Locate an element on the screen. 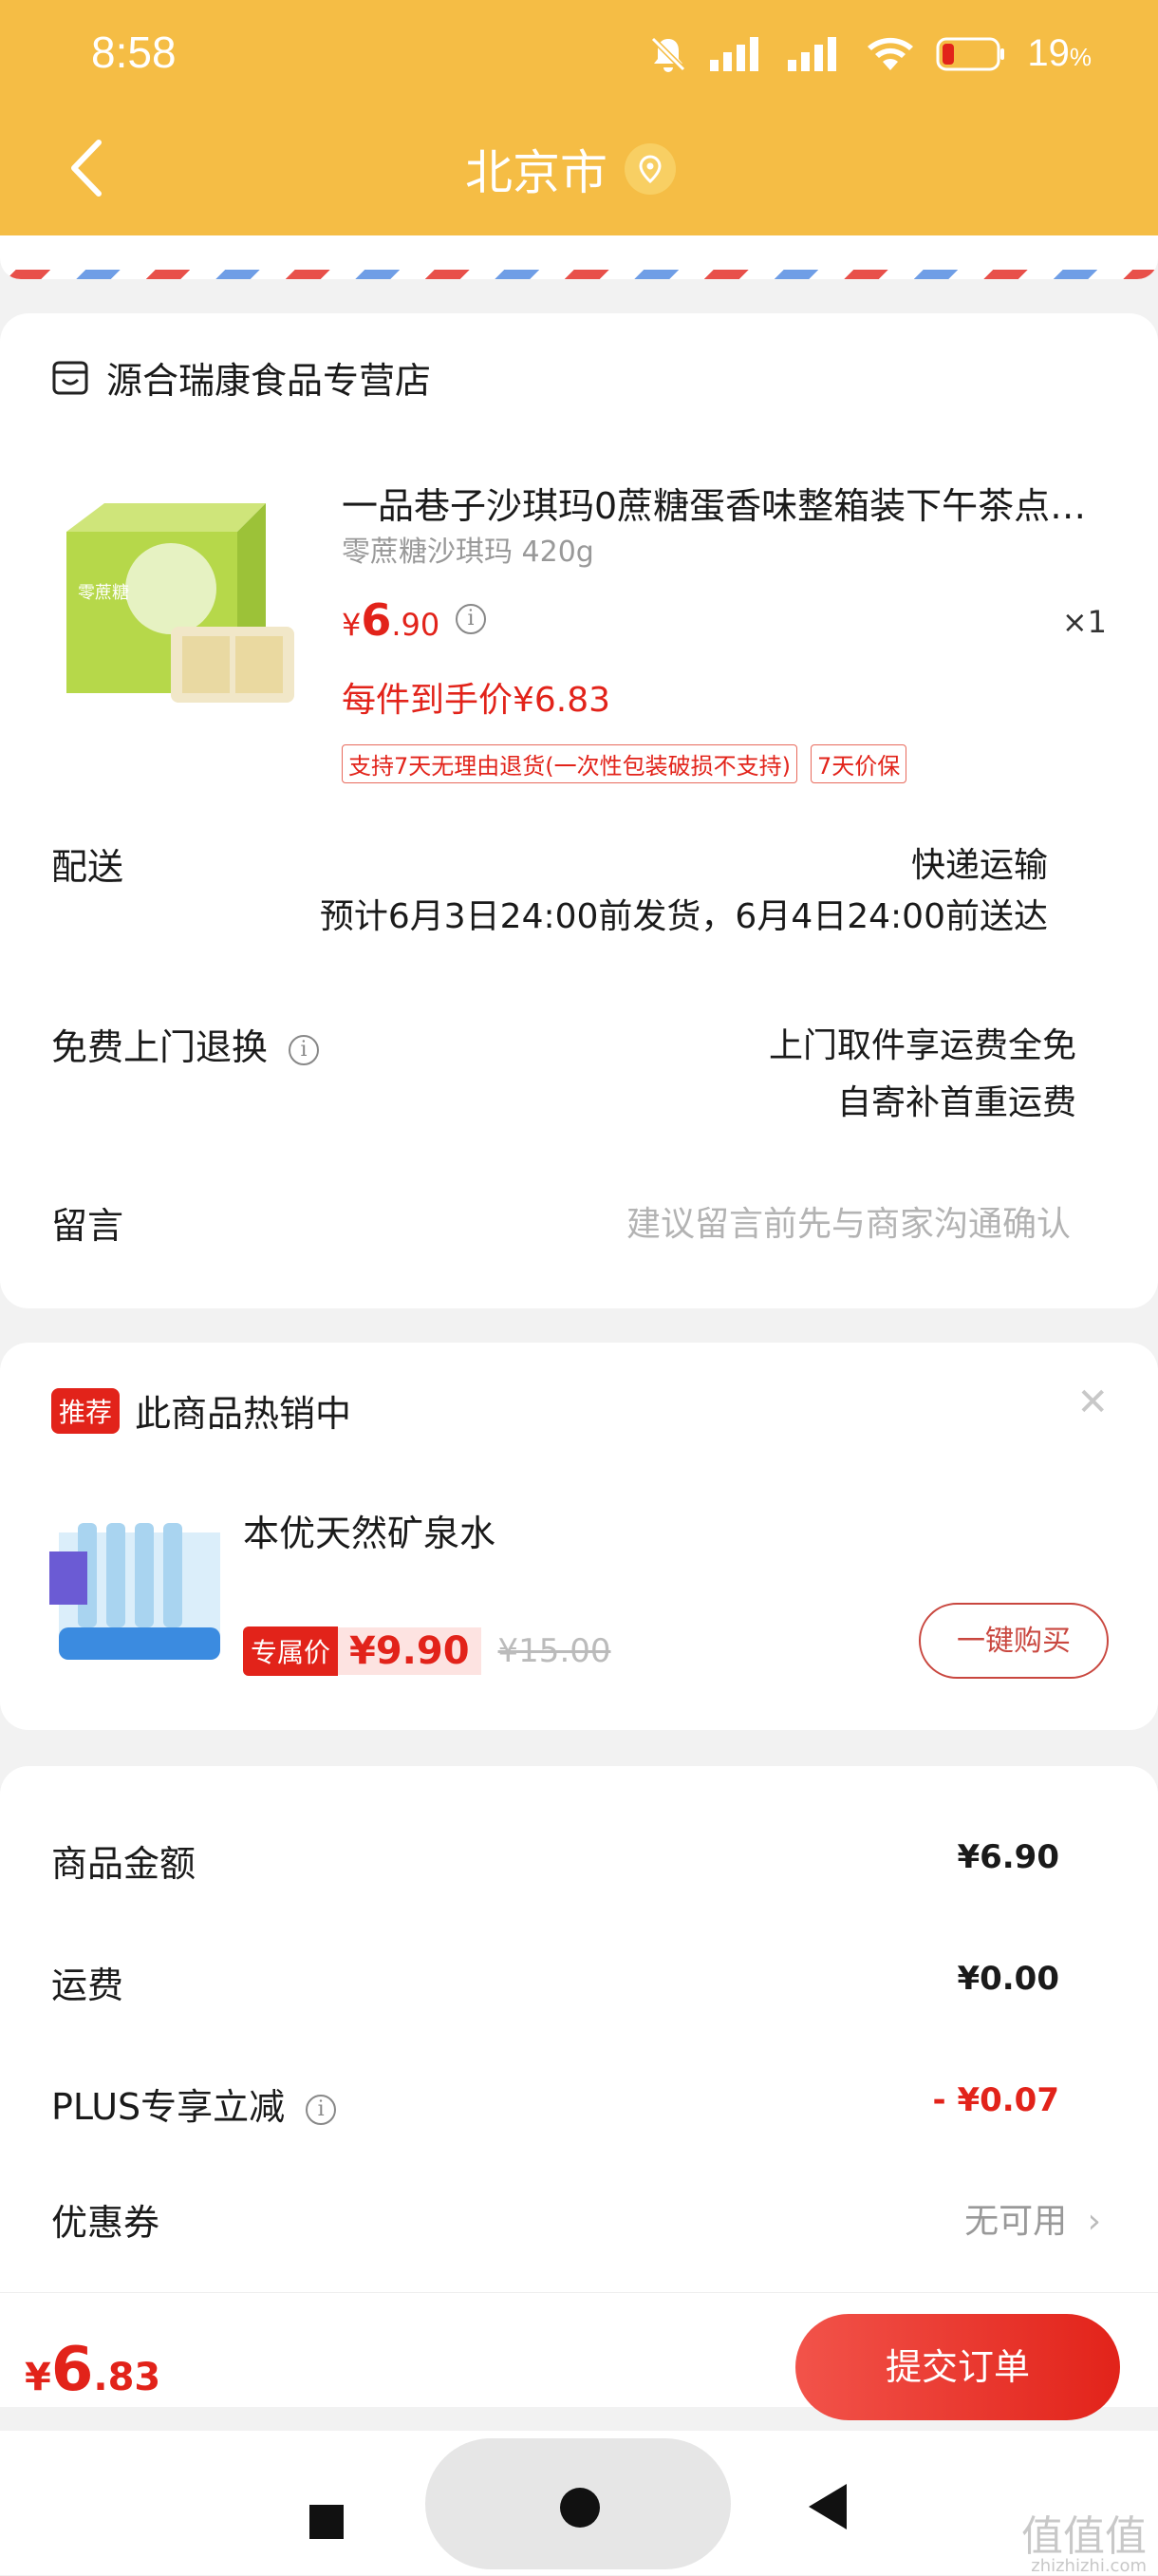  recommend-title: 此商品热销中 is located at coordinates (243, 1414).